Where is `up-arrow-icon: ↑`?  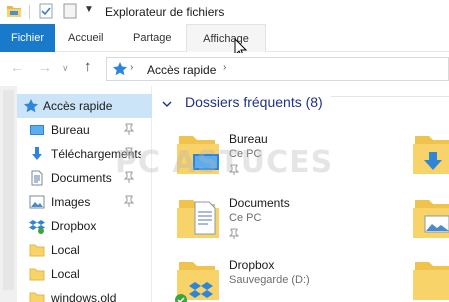 up-arrow-icon: ↑ is located at coordinates (88, 66).